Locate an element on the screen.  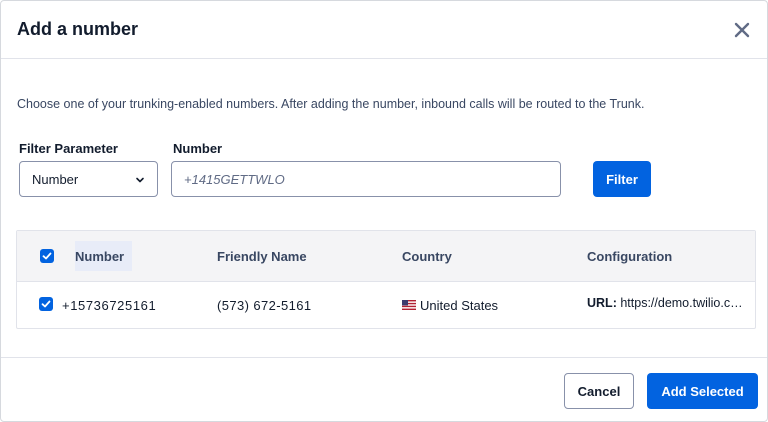
row-number: +15736725161 is located at coordinates (109, 305).